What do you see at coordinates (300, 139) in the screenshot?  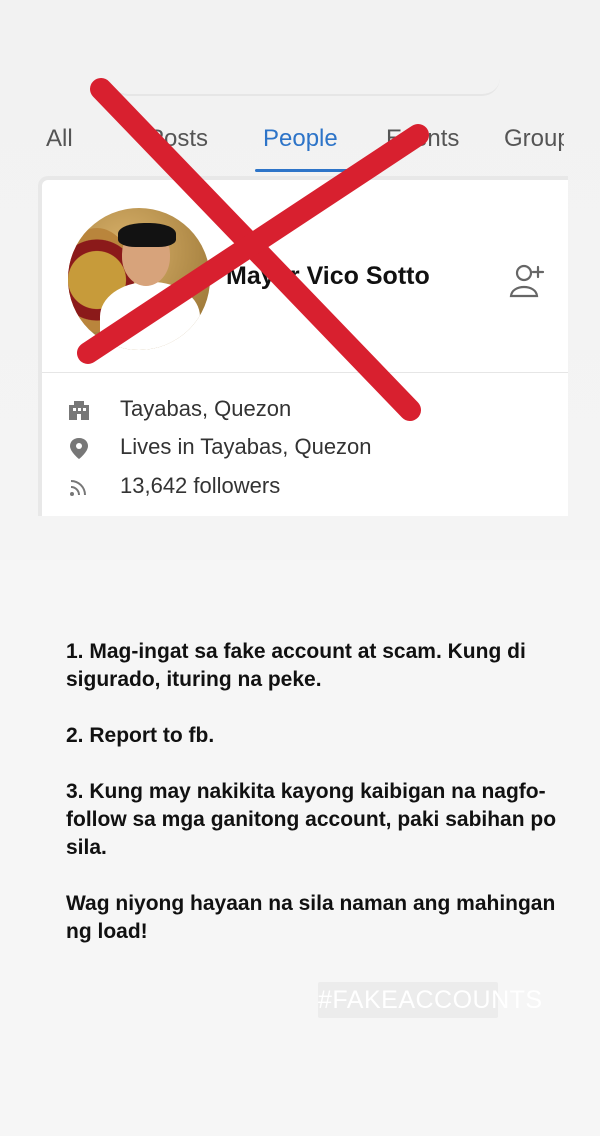 I see `tab-people: People` at bounding box center [300, 139].